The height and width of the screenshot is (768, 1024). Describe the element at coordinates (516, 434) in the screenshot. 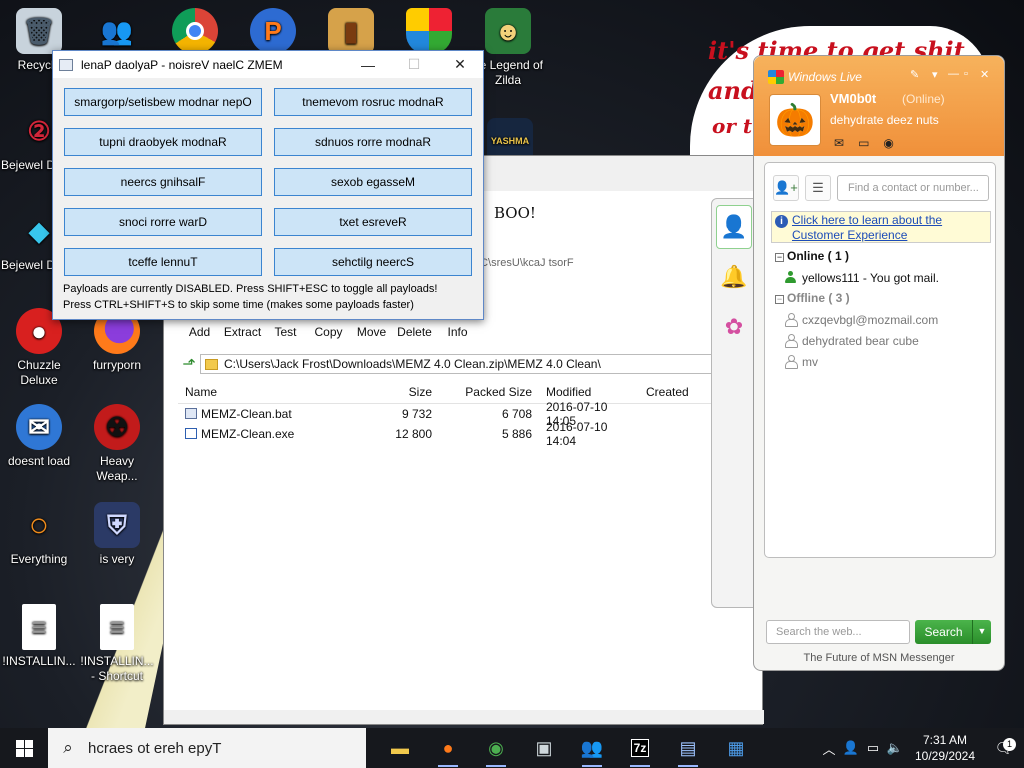

I see `file-packed-size: 5 886` at that location.